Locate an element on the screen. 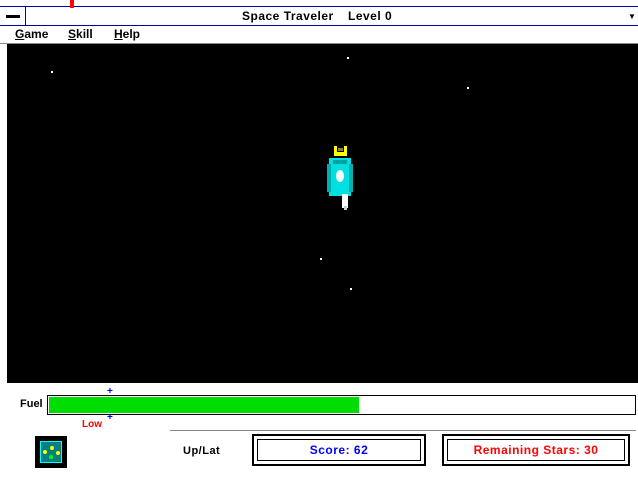 The height and width of the screenshot is (483, 638). menu-help: Help is located at coordinates (127, 34).